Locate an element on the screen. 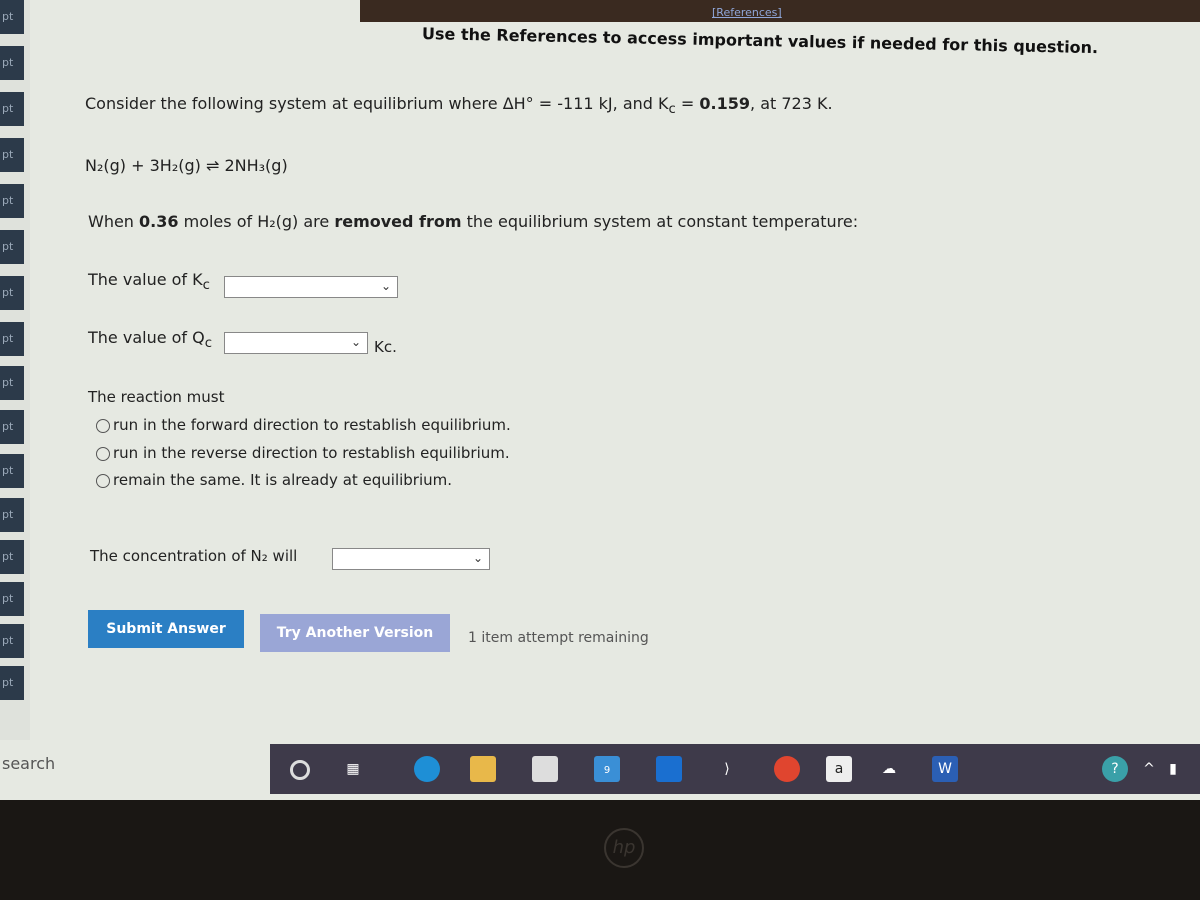  reaction-must-label: The reaction must is located at coordinates (156, 397).